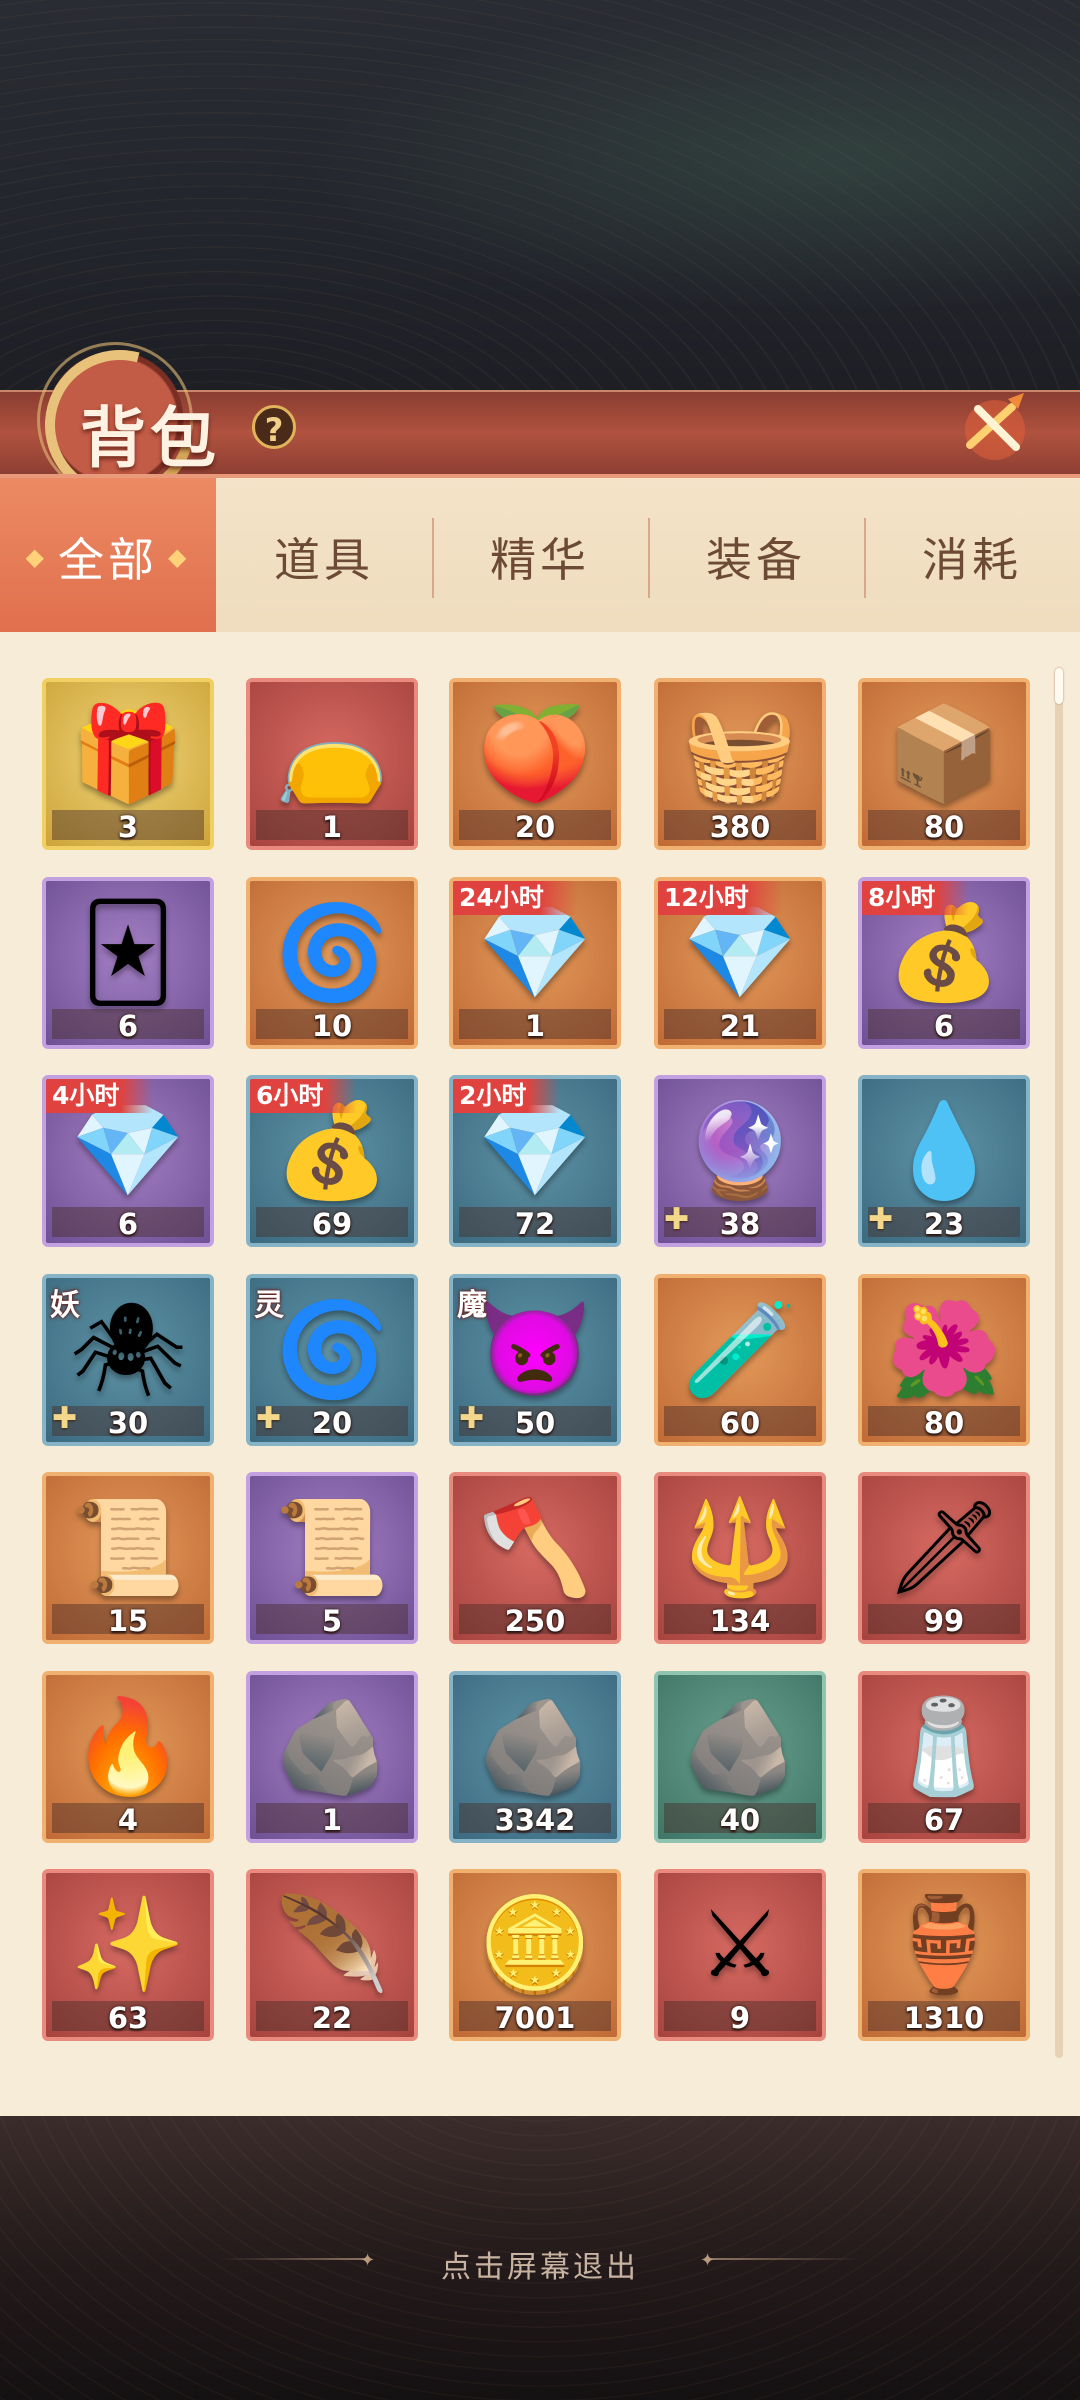 This screenshot has height=2400, width=1080. I want to click on inventory-item: 🗡 99, so click(944, 1558).